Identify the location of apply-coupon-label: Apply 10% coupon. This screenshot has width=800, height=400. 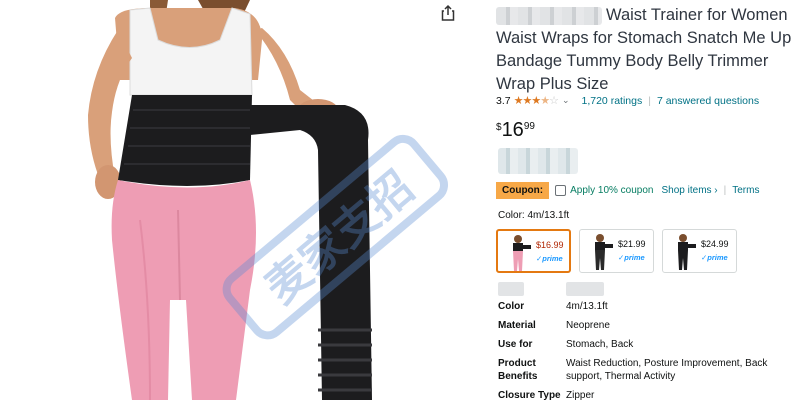
(611, 190).